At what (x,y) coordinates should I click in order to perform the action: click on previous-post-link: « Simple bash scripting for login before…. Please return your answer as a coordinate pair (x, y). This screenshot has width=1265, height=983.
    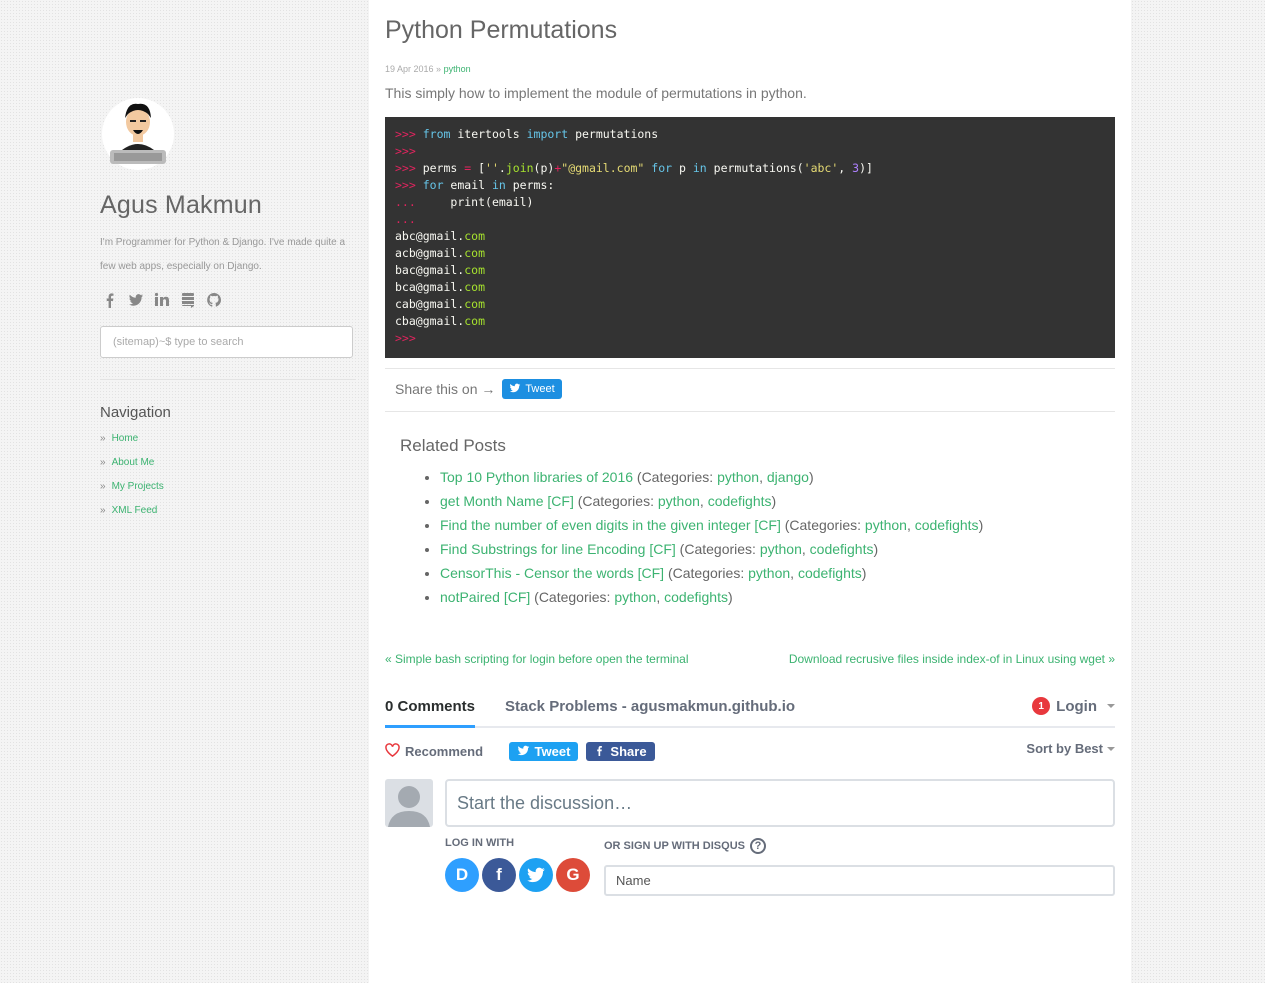
    Looking at the image, I should click on (537, 659).